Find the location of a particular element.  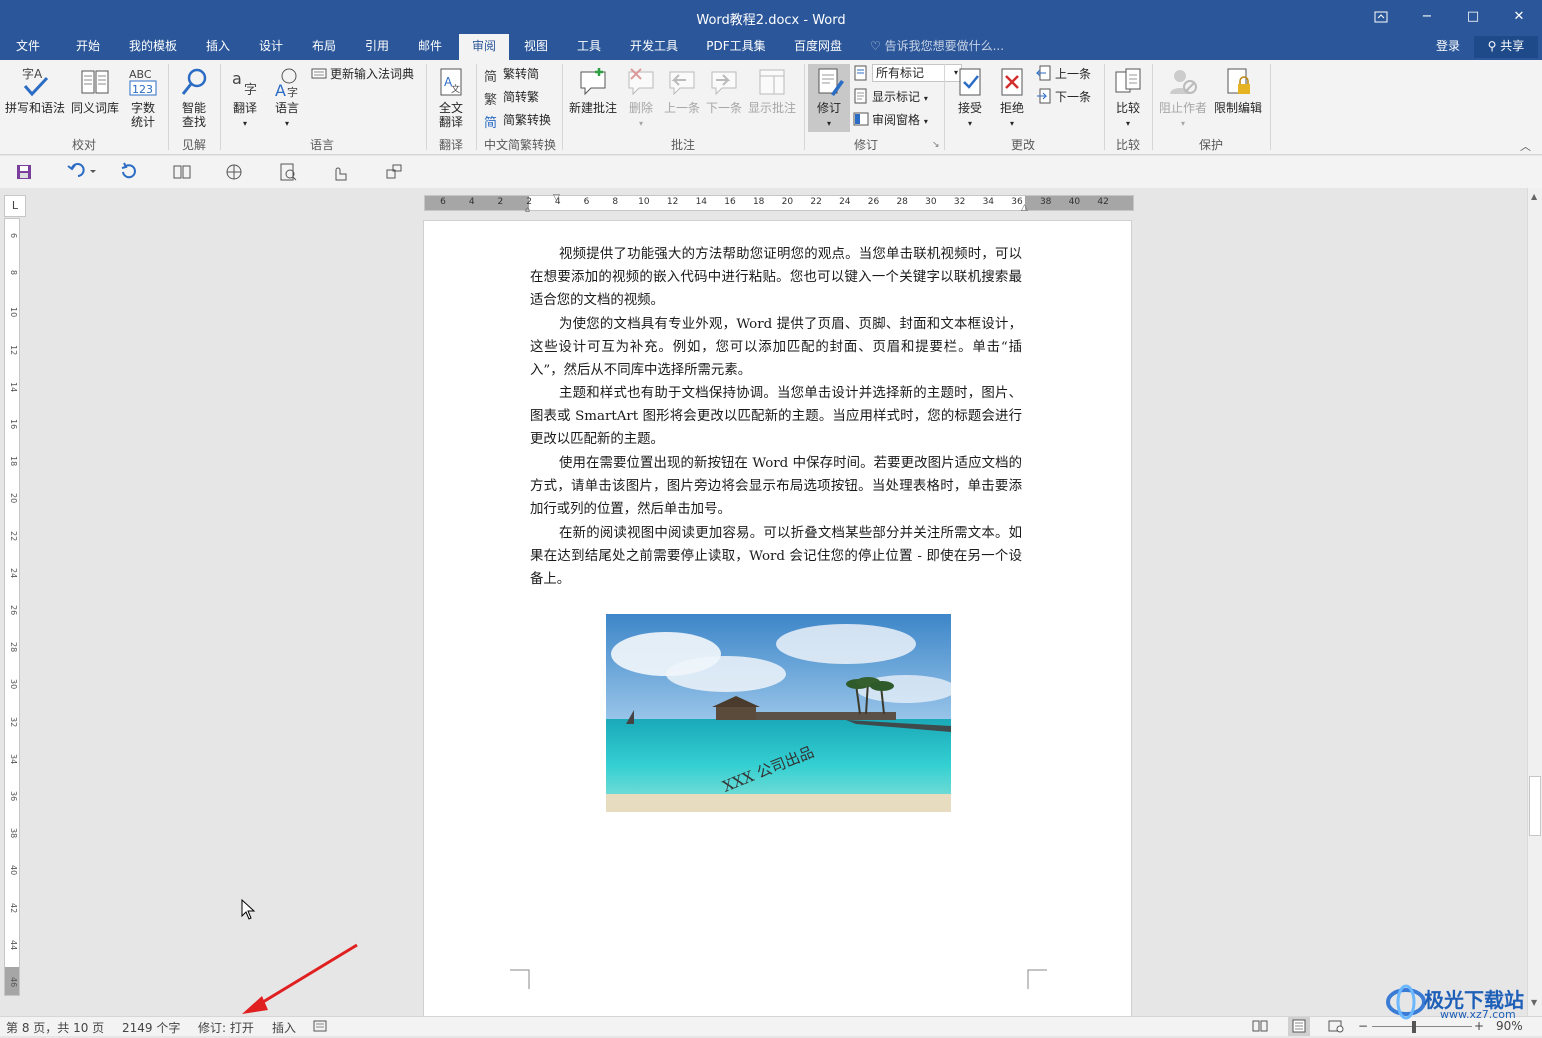

web-layout-icon is located at coordinates (235, 172).